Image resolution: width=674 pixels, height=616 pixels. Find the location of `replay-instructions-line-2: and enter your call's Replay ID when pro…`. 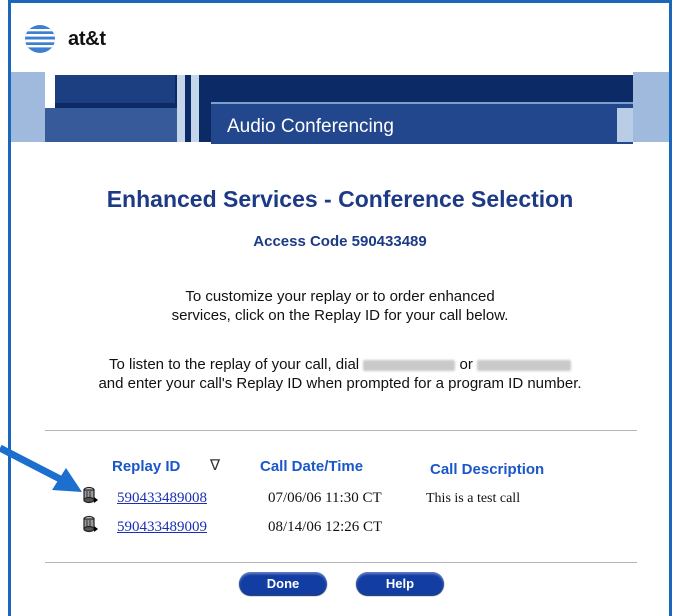

replay-instructions-line-2: and enter your call's Replay ID when pro… is located at coordinates (340, 383).